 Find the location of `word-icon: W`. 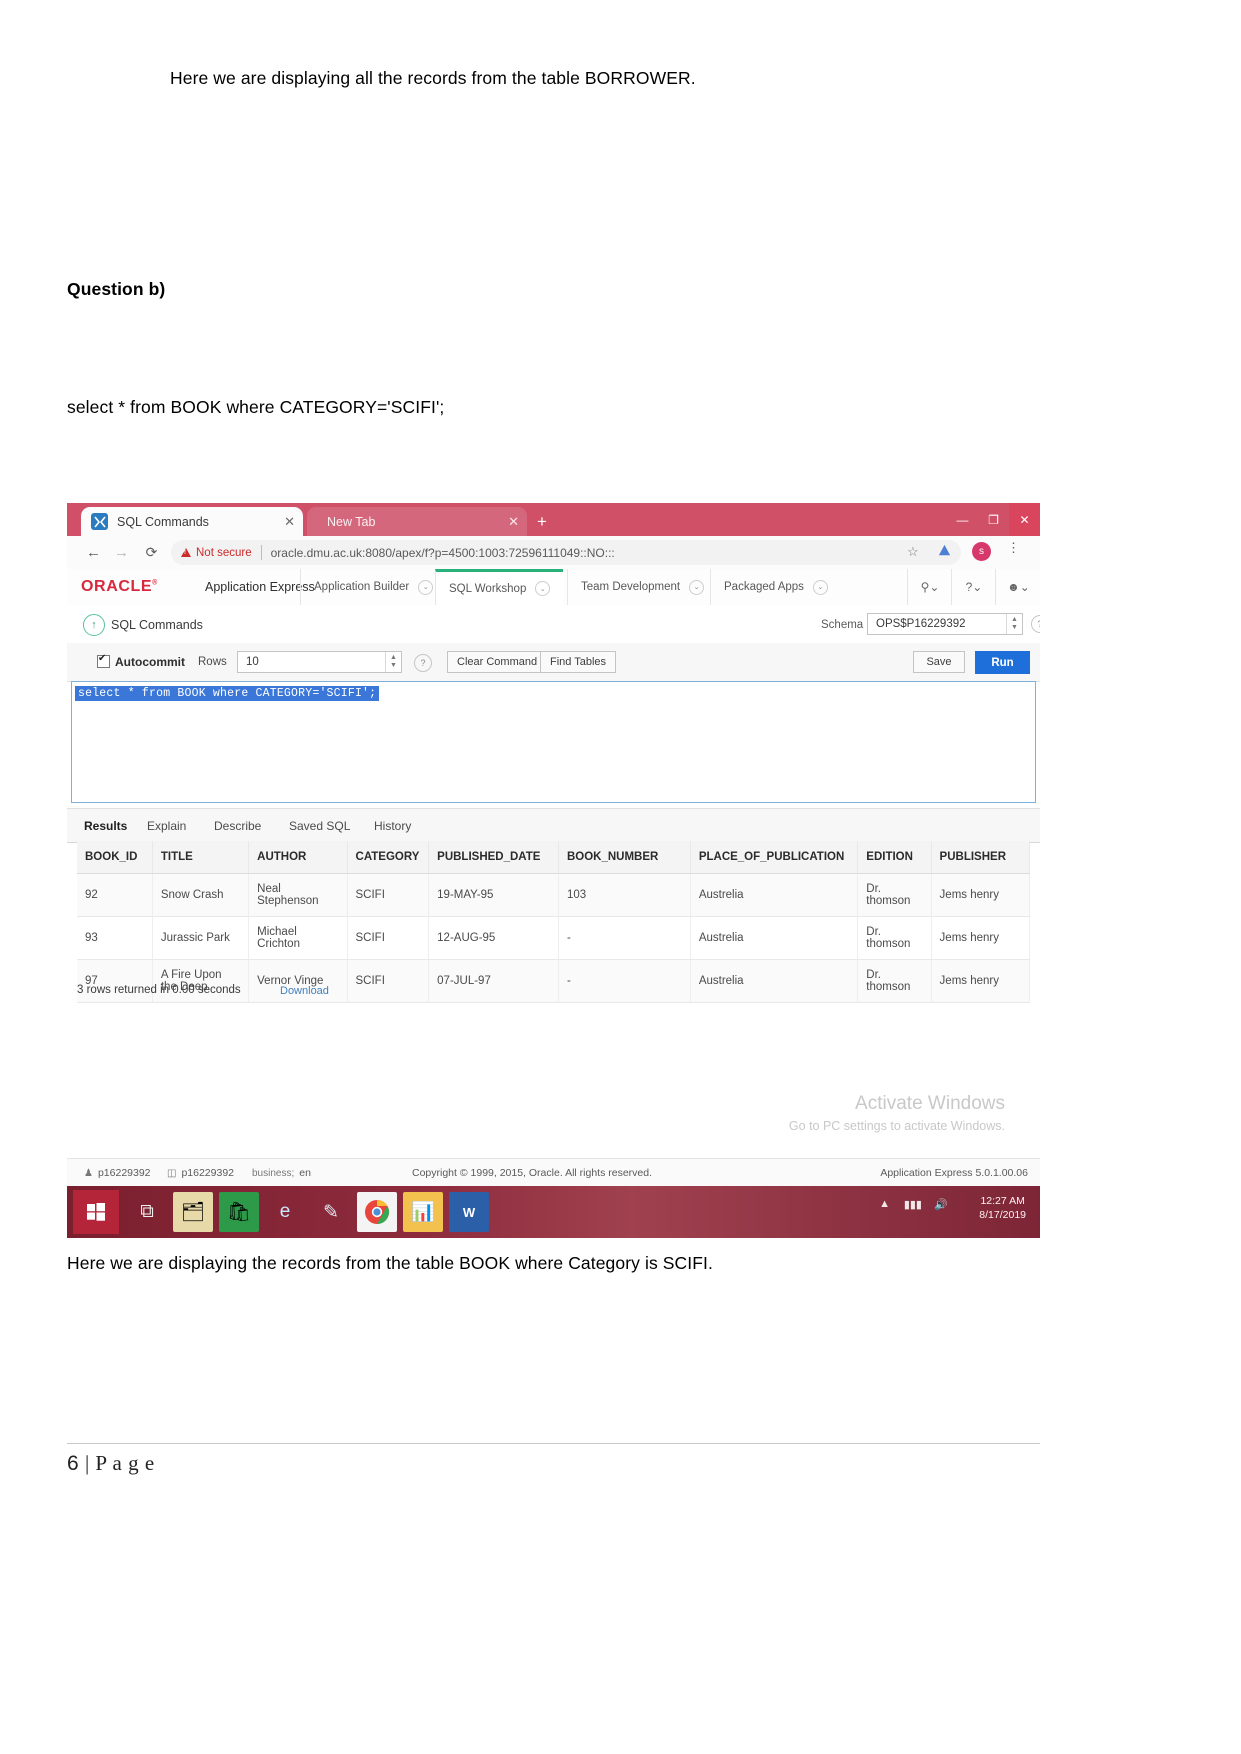

word-icon: W is located at coordinates (469, 1212).